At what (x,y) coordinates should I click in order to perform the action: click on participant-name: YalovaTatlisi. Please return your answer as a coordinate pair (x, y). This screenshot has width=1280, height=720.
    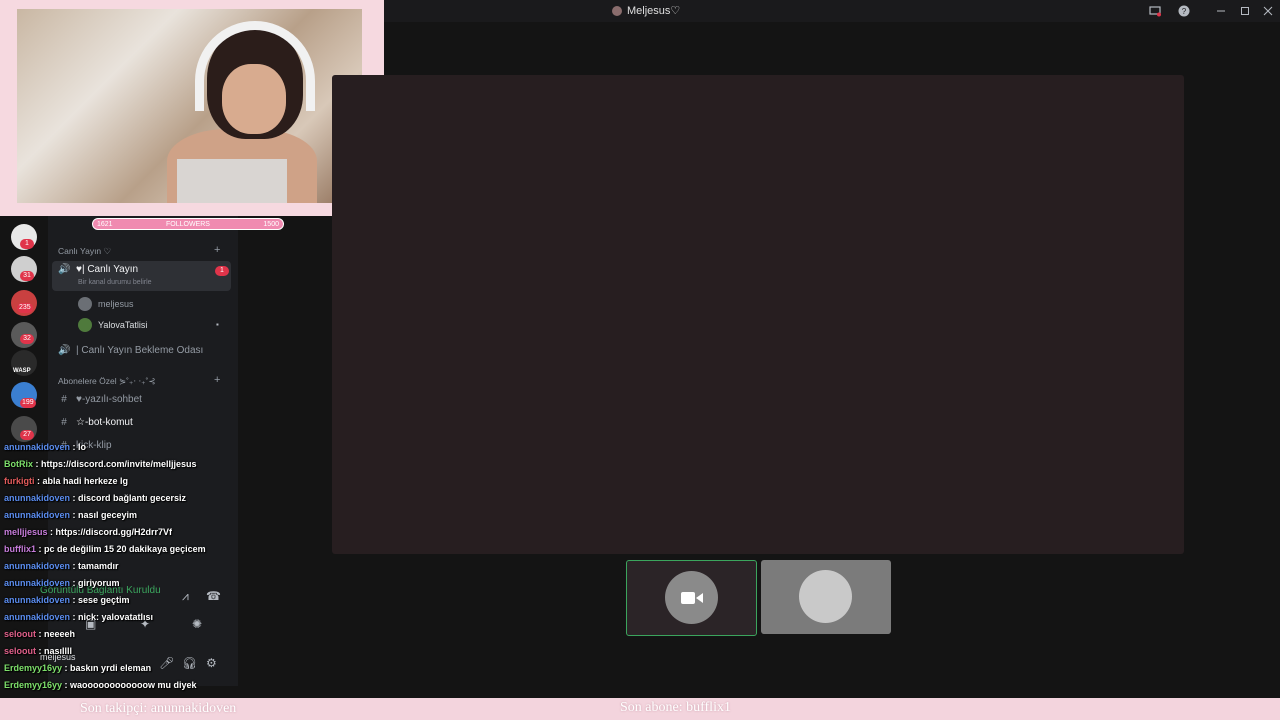
    Looking at the image, I should click on (123, 325).